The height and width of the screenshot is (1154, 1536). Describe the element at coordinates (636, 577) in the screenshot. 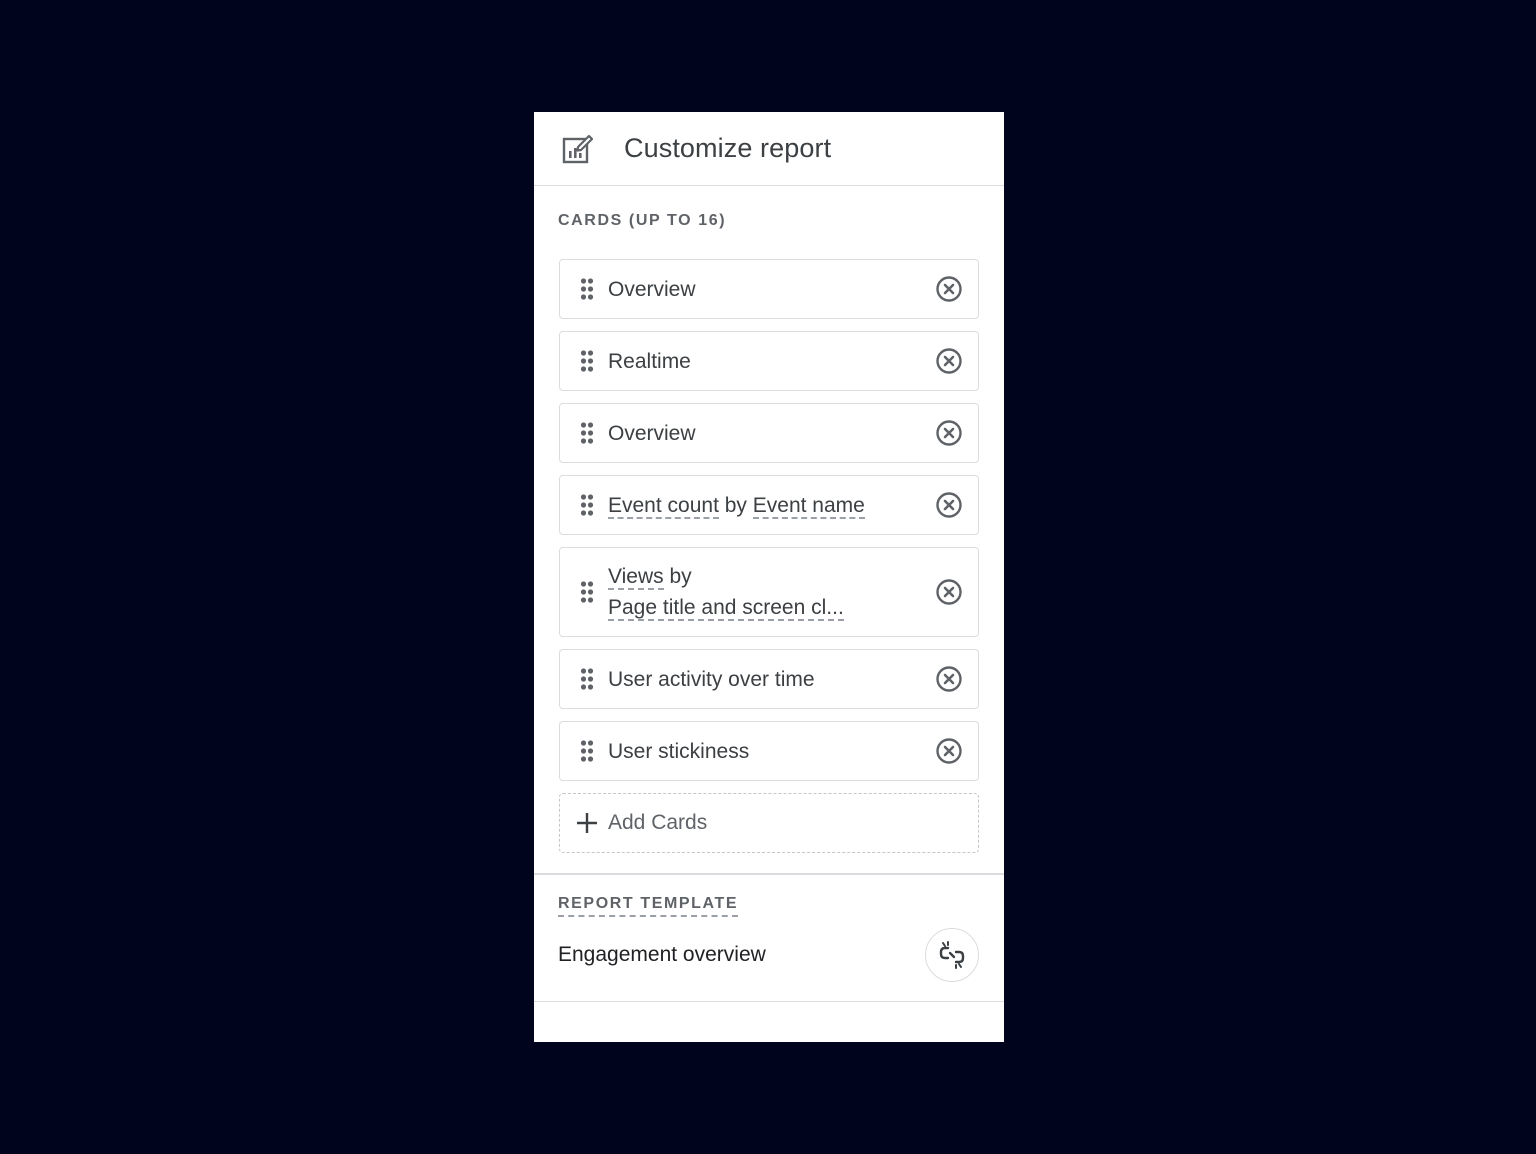

I see `metric-term: Views` at that location.